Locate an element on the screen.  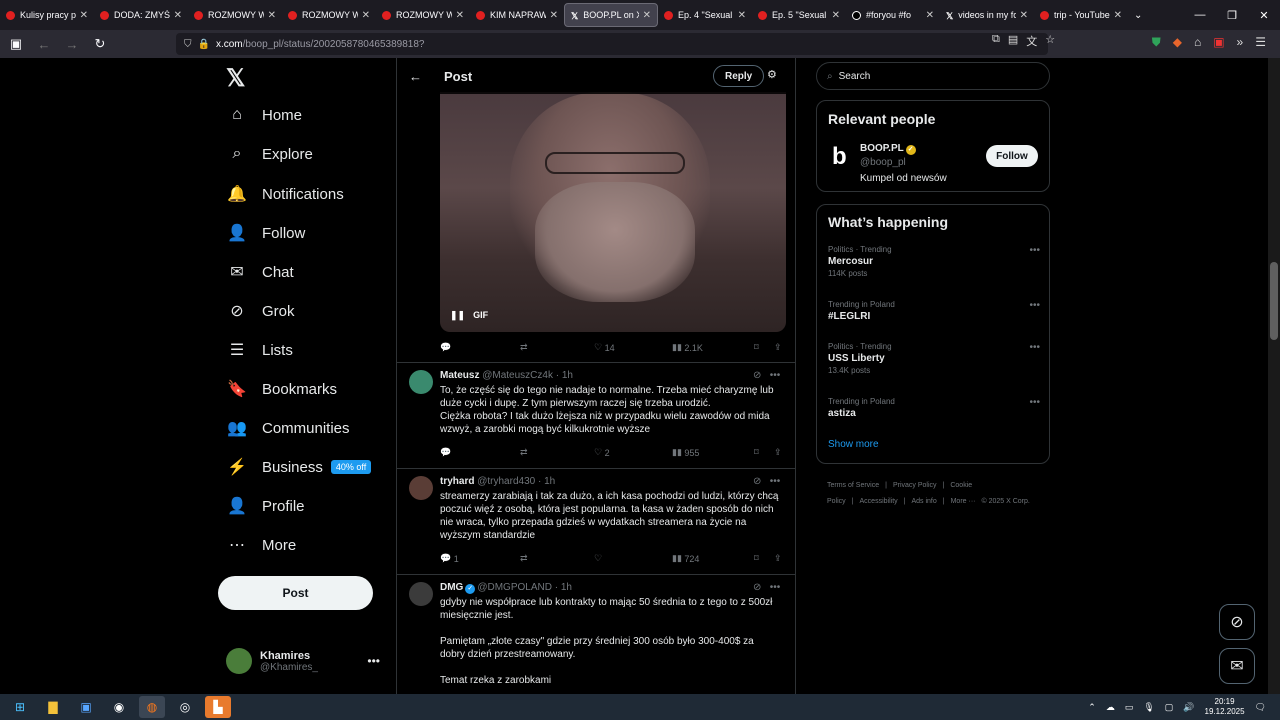
minimize-icon: — is located at coordinates (1200, 15).